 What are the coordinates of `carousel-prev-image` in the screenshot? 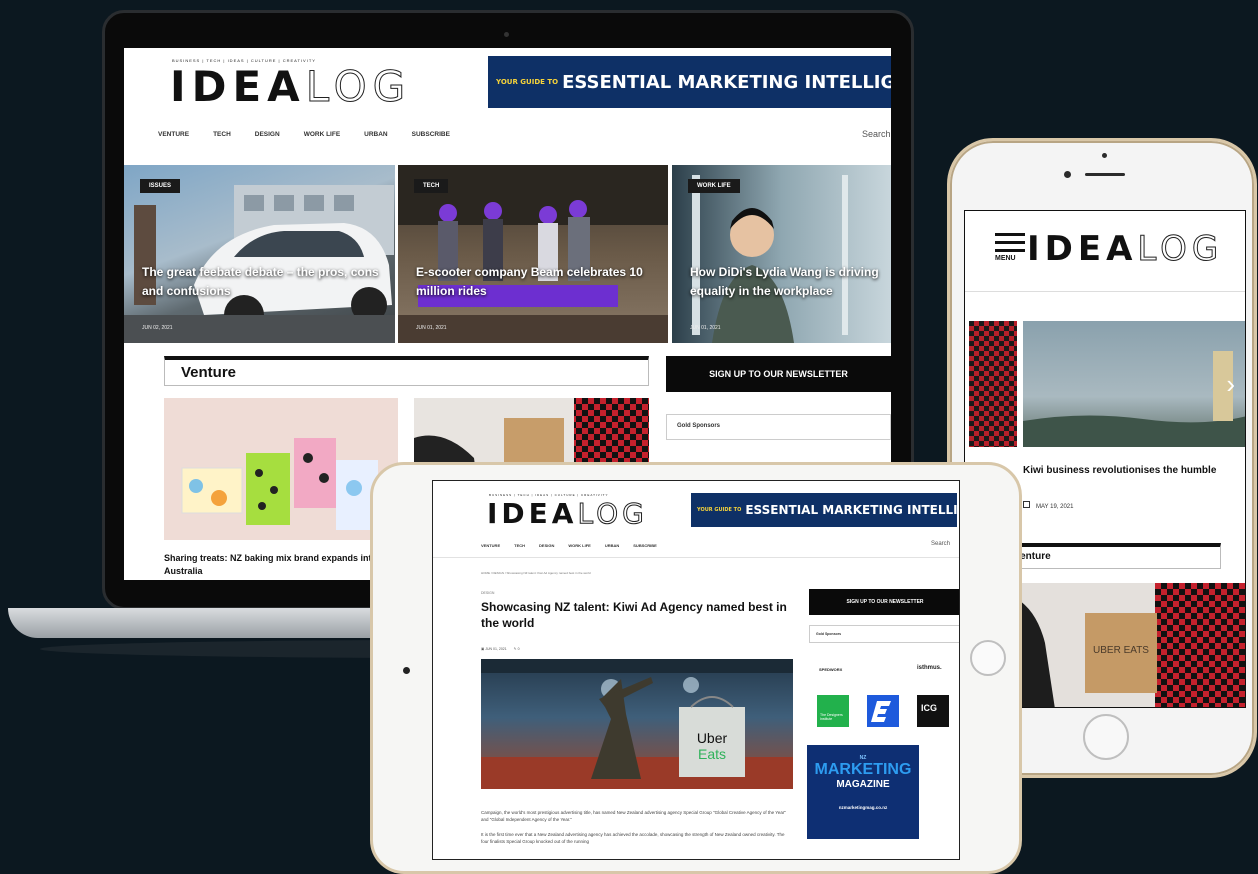 It's located at (993, 384).